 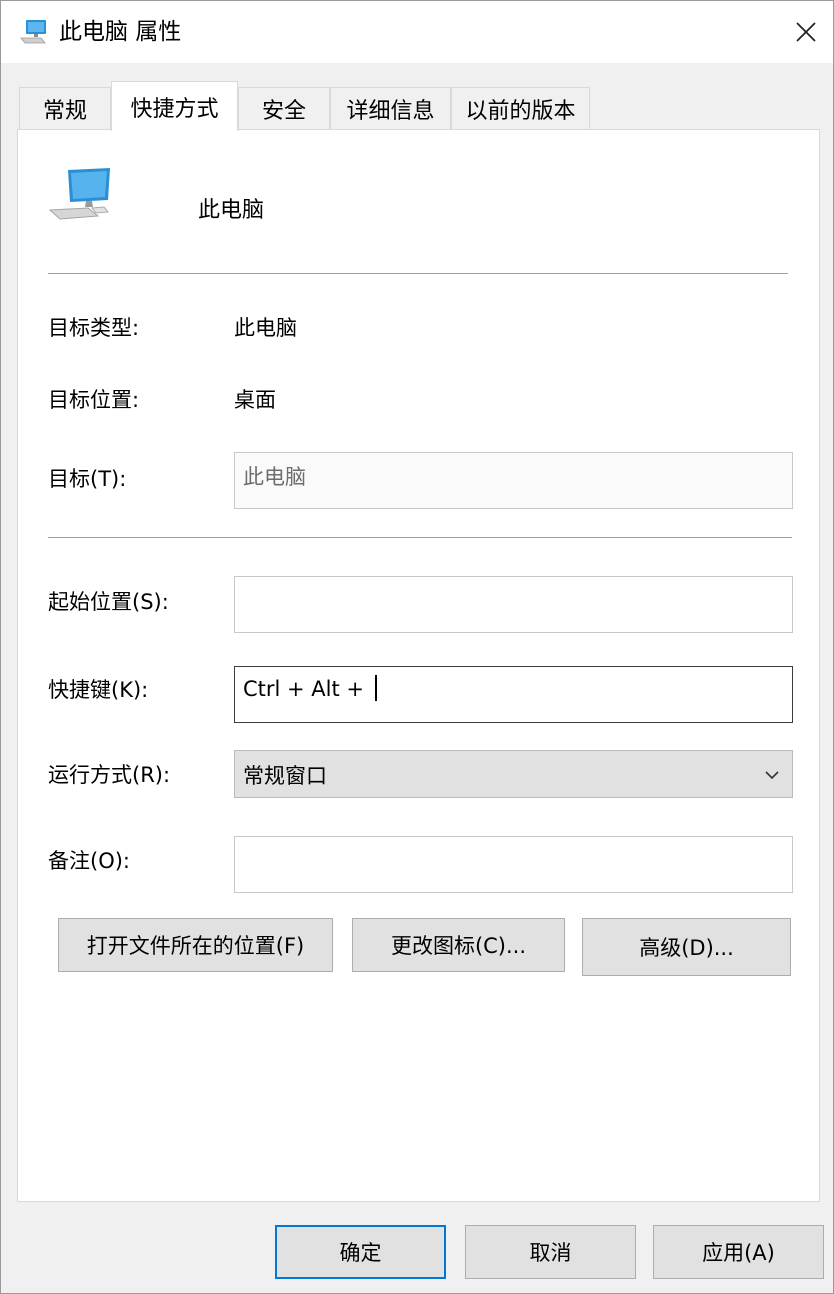 I want to click on target-type-label: 目标类型:, so click(x=94, y=328).